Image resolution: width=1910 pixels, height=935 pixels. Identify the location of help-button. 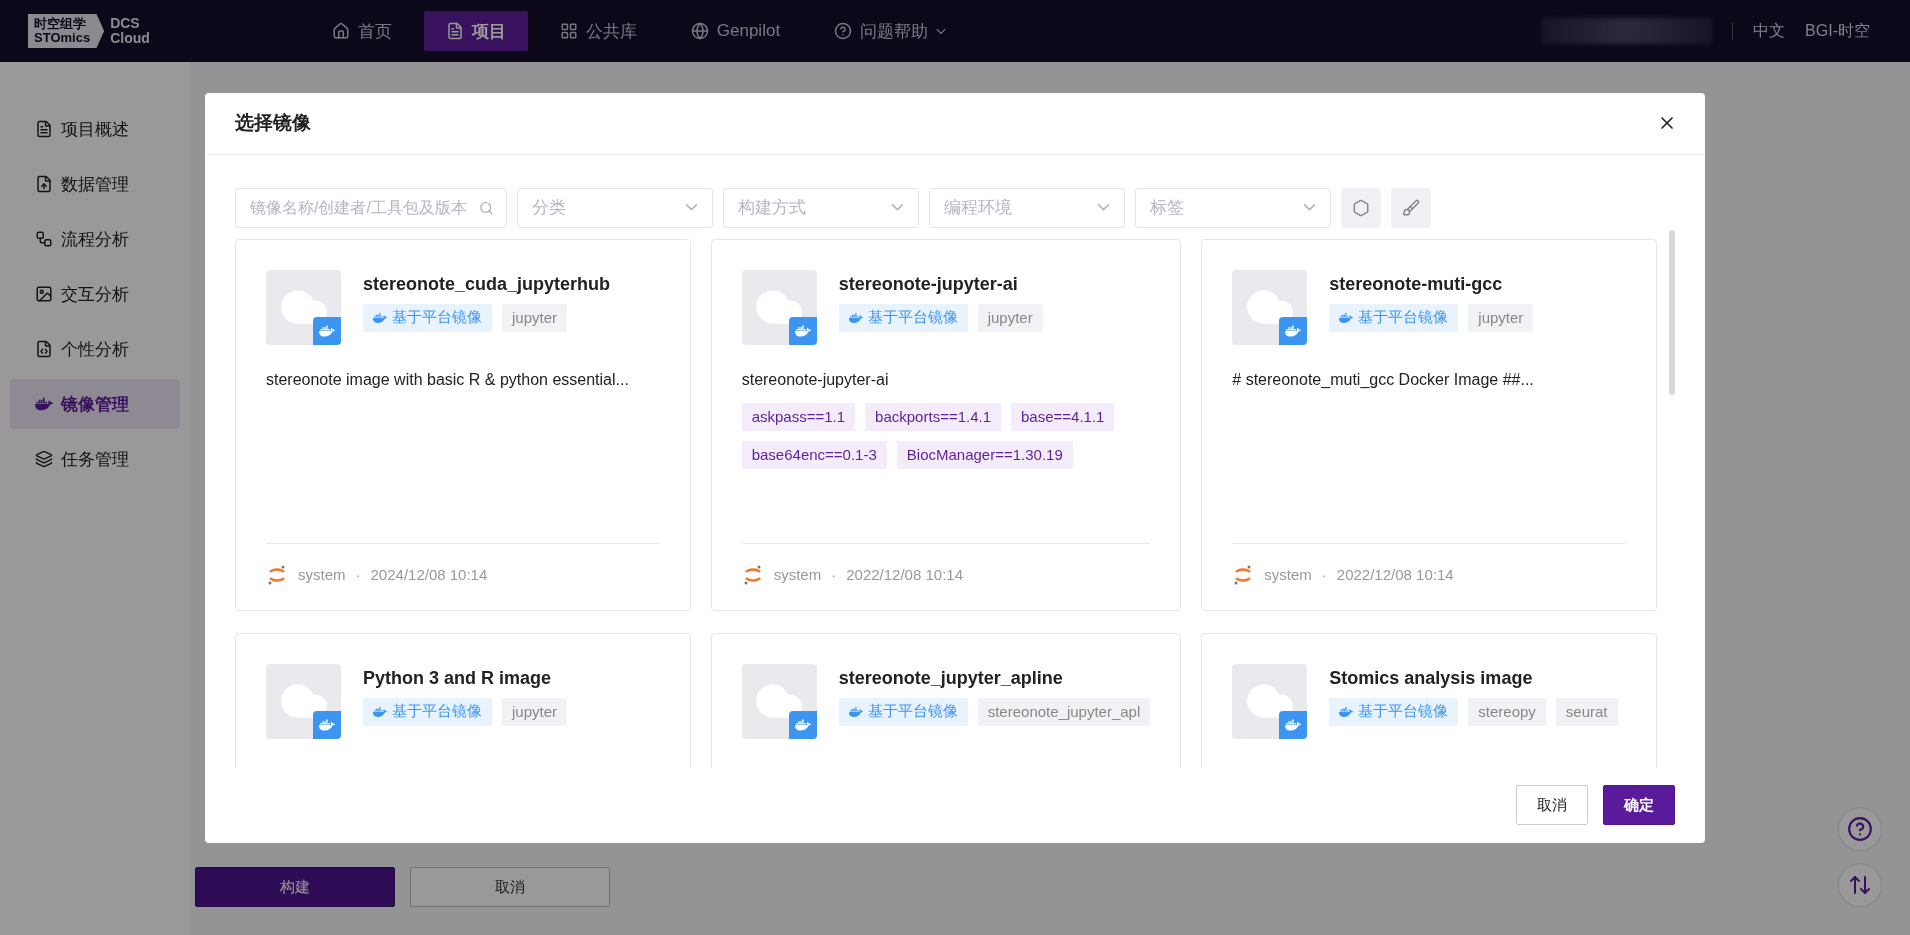
(1860, 829).